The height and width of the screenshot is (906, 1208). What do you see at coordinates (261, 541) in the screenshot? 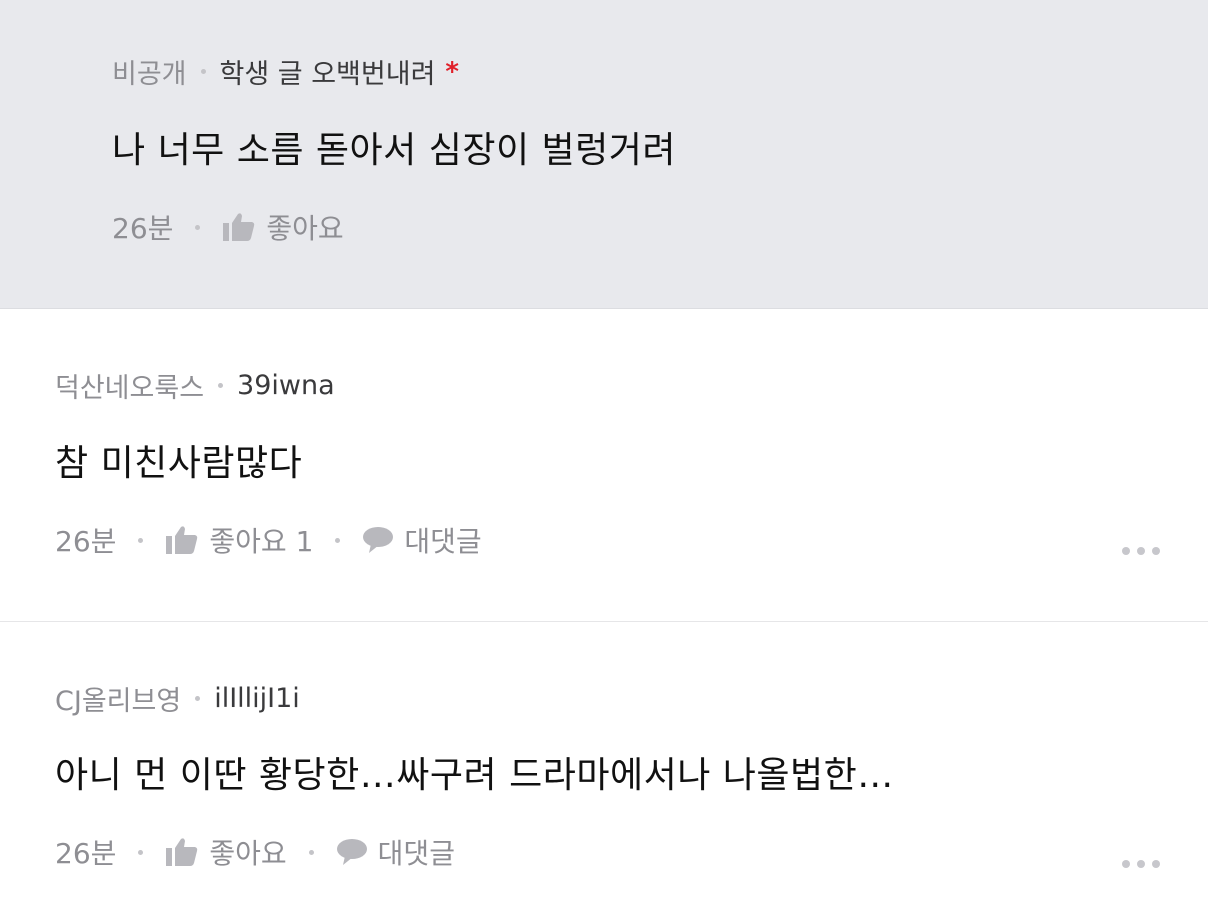
I see `like-label: 좋아요 1` at bounding box center [261, 541].